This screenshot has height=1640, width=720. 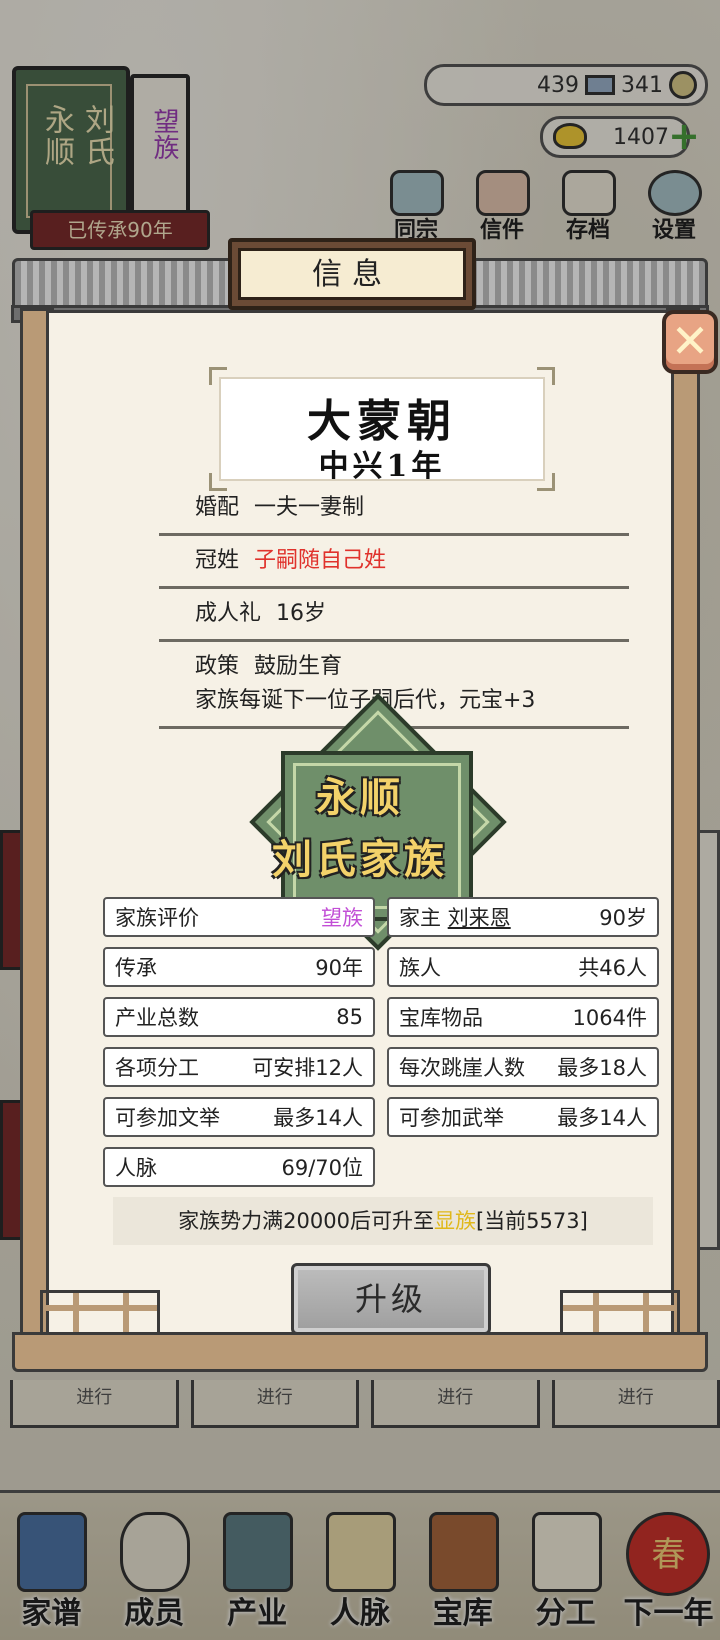 I want to click on close-icon: ✕, so click(x=690, y=341).